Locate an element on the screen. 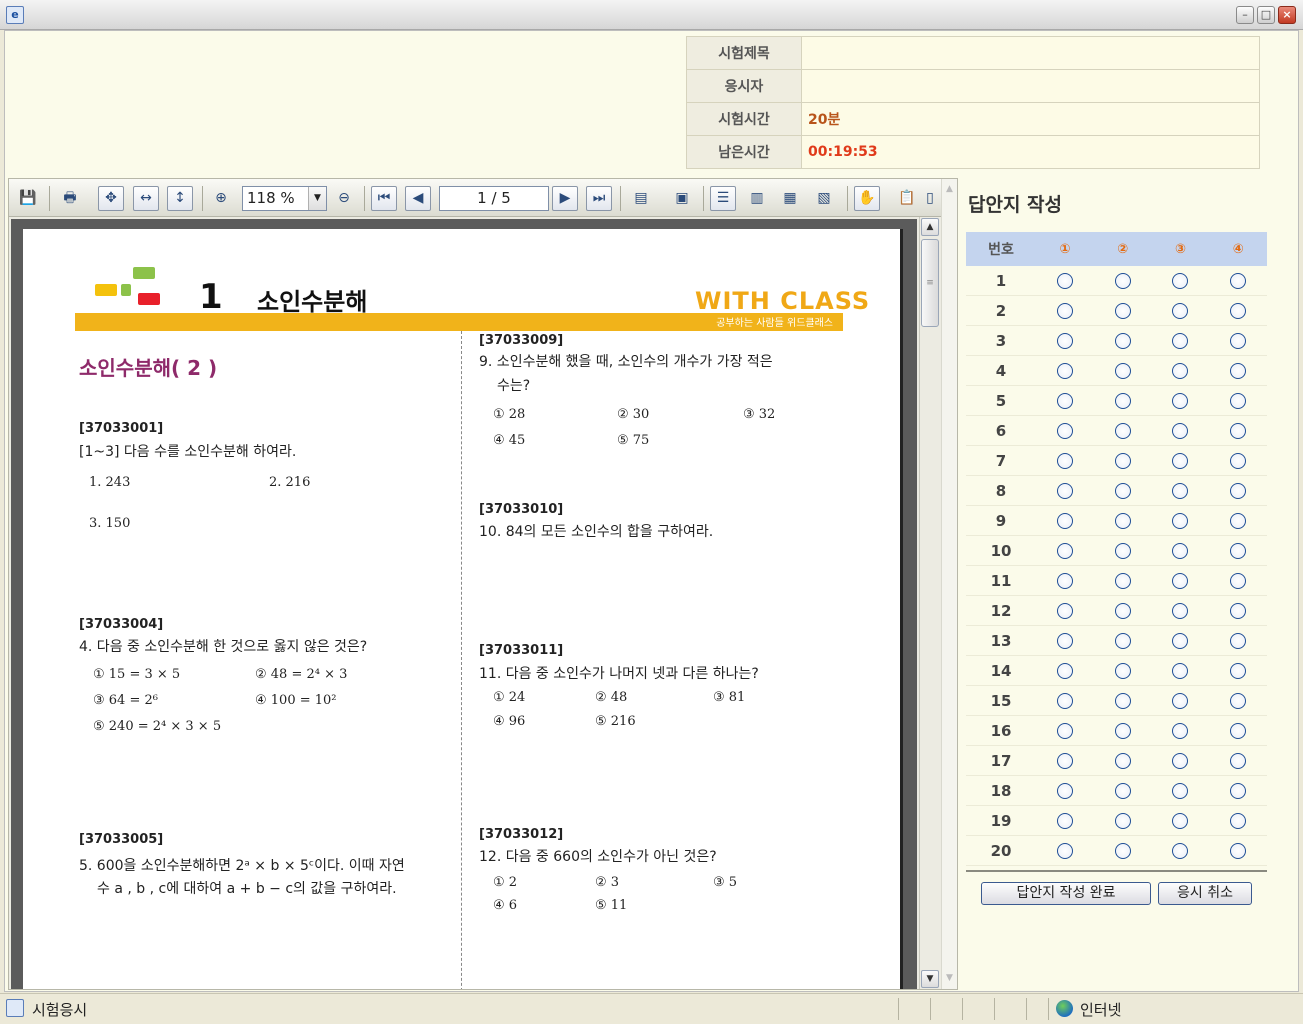  hand-tool-icon: ✋ is located at coordinates (867, 198).